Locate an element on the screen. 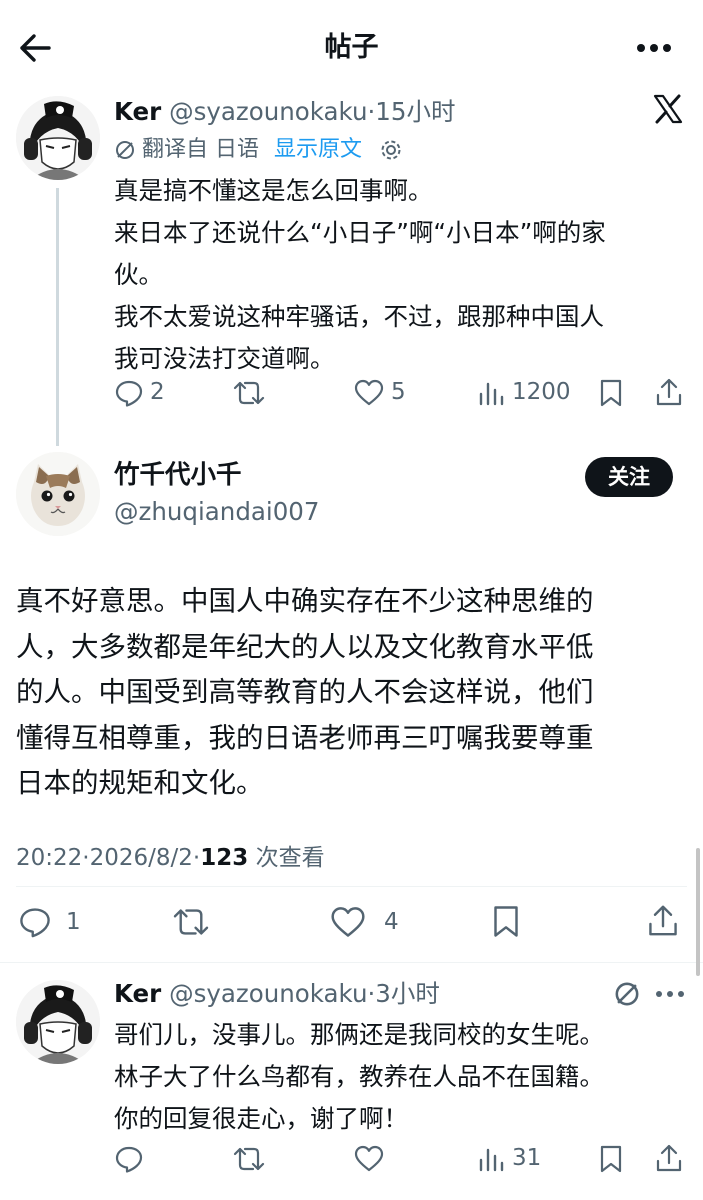 The width and height of the screenshot is (703, 1200). text-line: 真不好意思。中国人中确实存在不少这种思维的 is located at coordinates (305, 601).